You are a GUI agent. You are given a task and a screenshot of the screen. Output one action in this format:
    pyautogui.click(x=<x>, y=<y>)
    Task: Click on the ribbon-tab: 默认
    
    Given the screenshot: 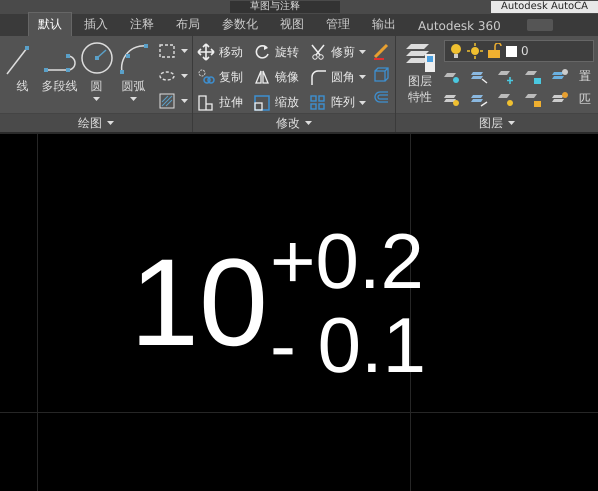 What is the action you would take?
    pyautogui.click(x=50, y=24)
    